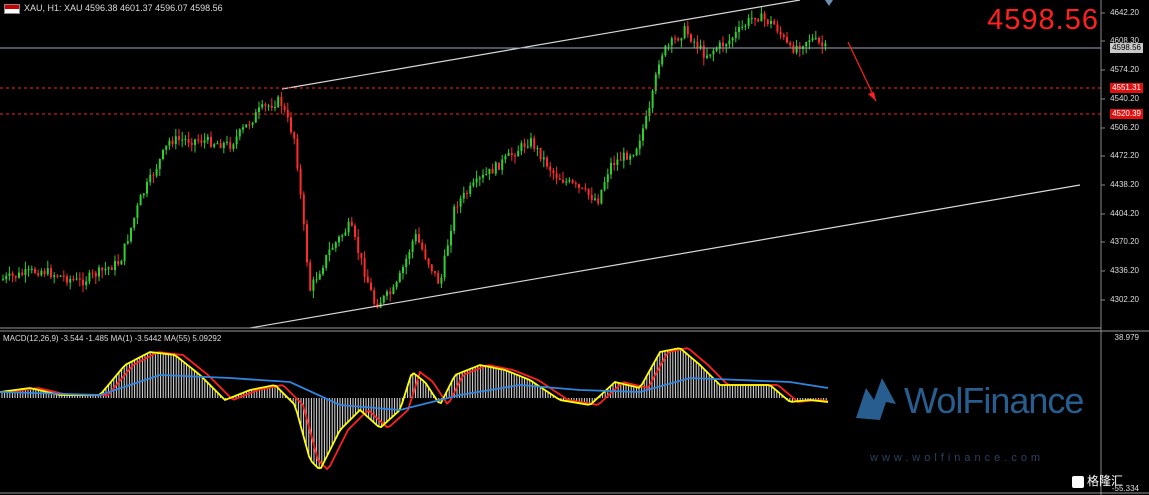  I want to click on source-badge: 格隆汇, so click(1097, 480).